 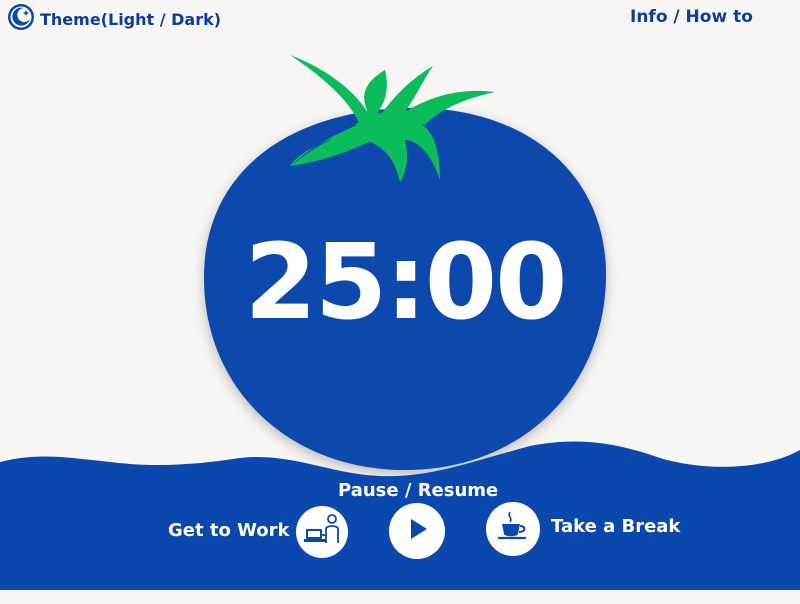 I want to click on pause-resume-label: Pause / Resume, so click(x=418, y=490).